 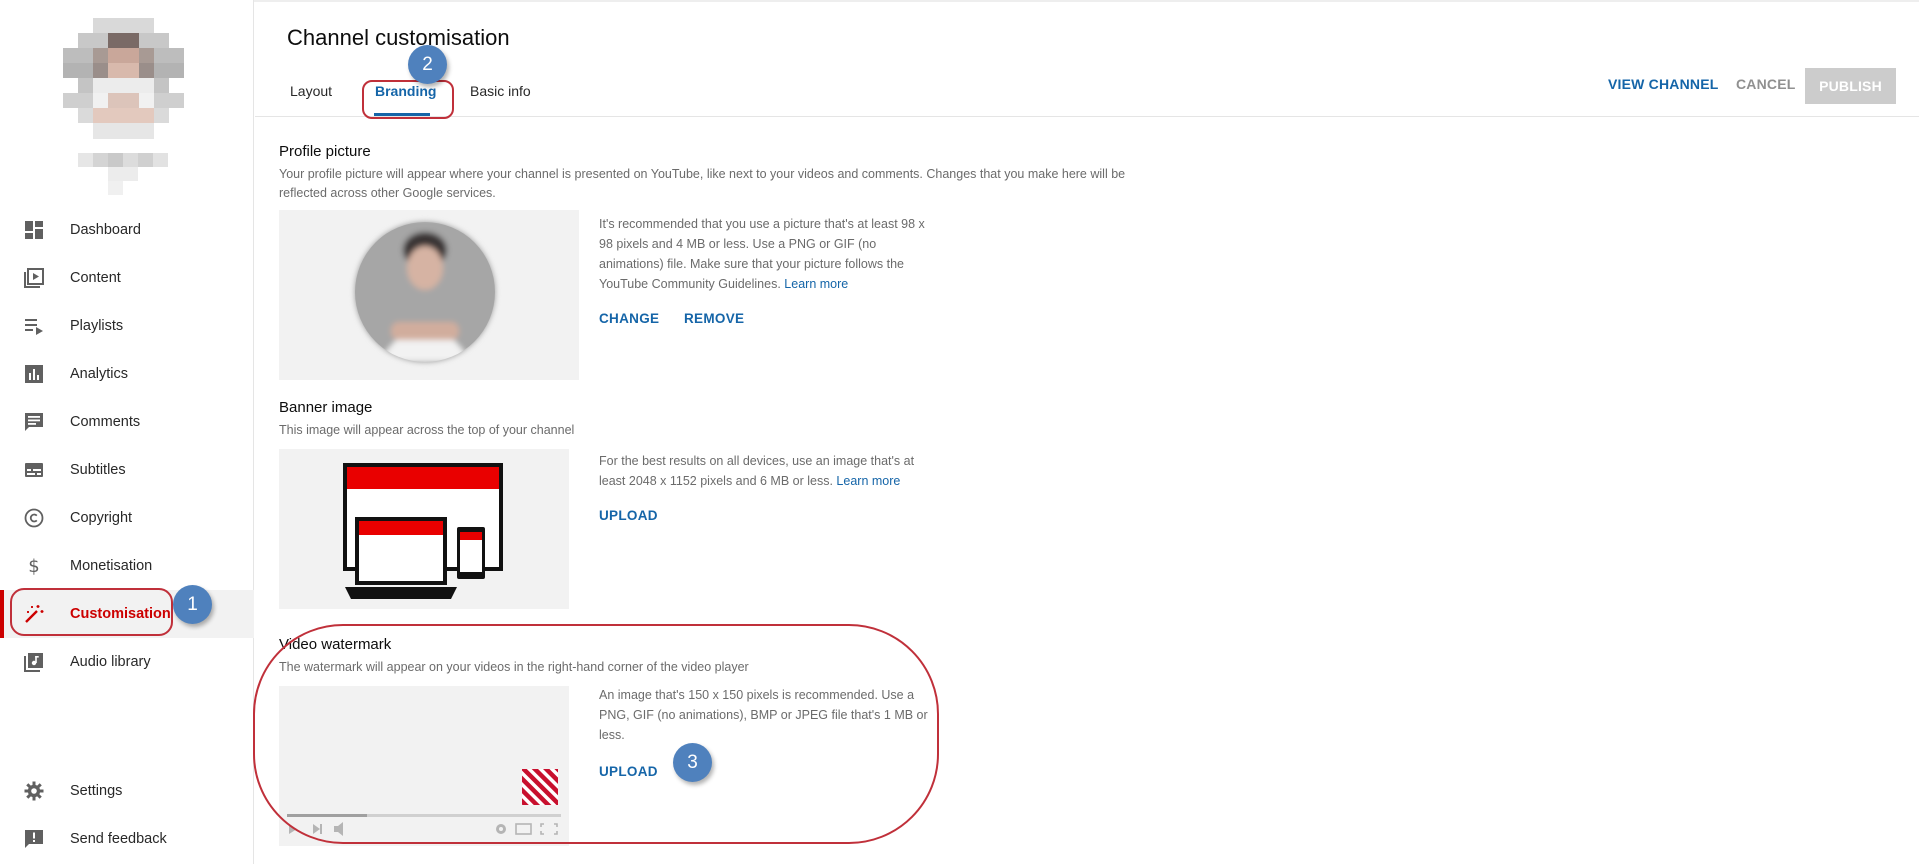 I want to click on dashboard-icon, so click(x=34, y=230).